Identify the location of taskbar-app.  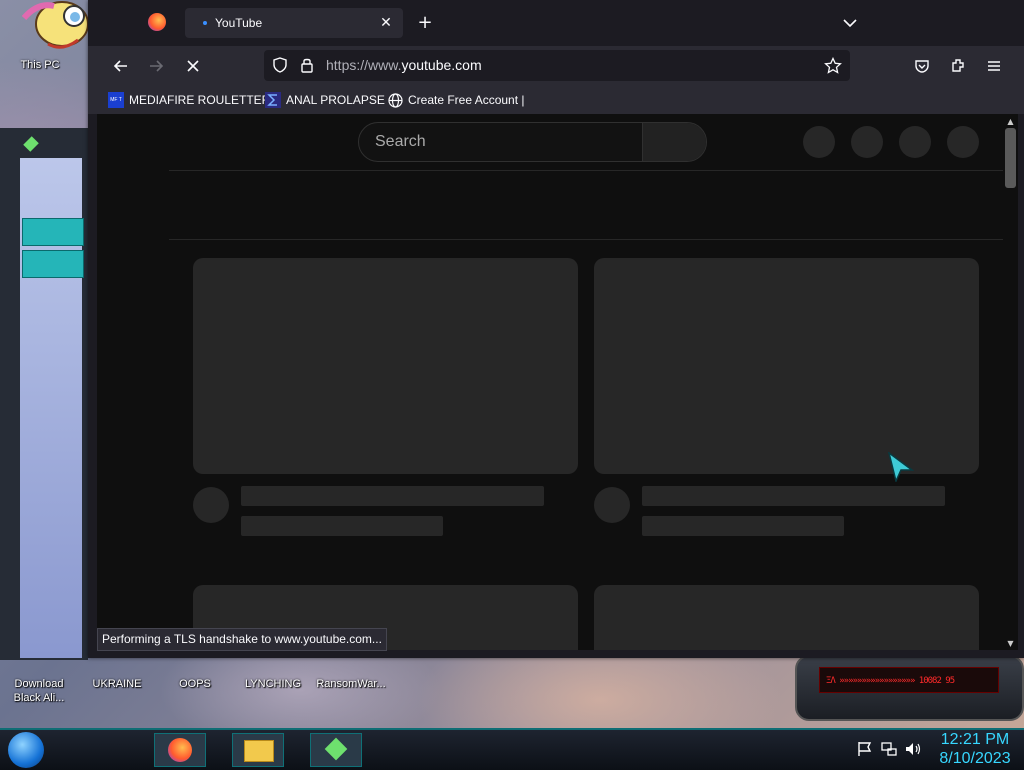
(336, 750).